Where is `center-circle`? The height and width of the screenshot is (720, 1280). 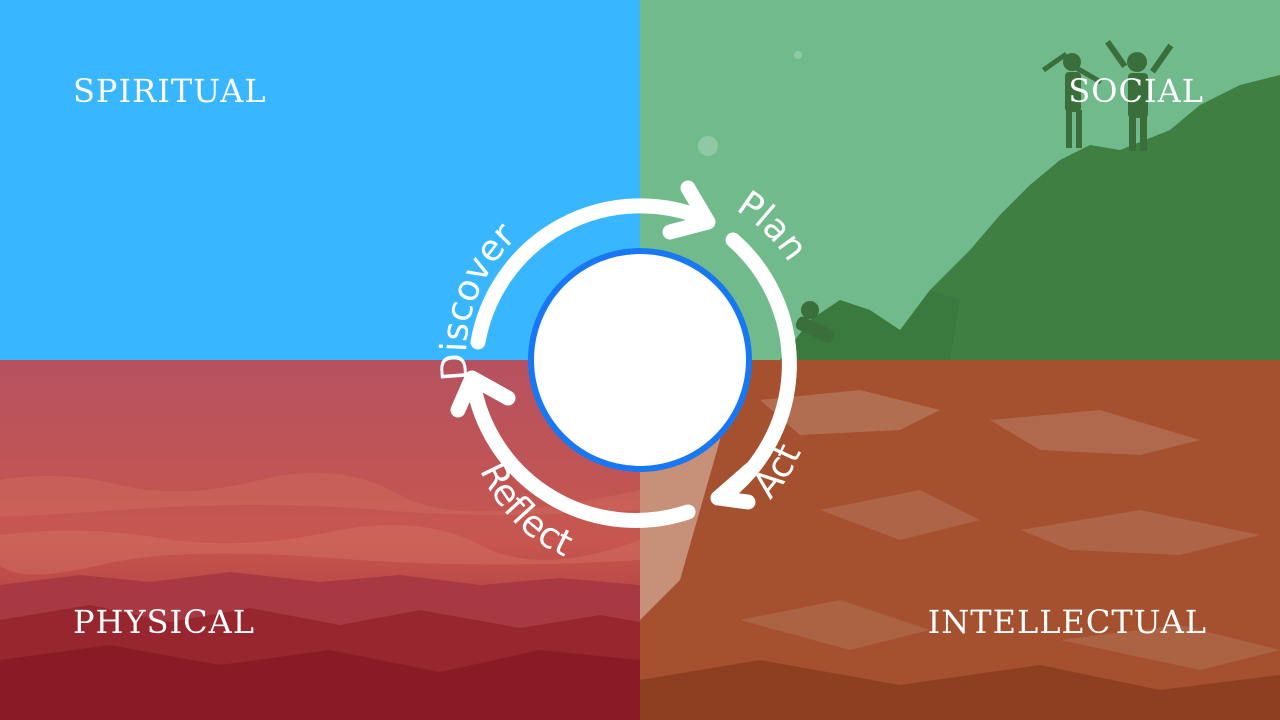 center-circle is located at coordinates (640, 360).